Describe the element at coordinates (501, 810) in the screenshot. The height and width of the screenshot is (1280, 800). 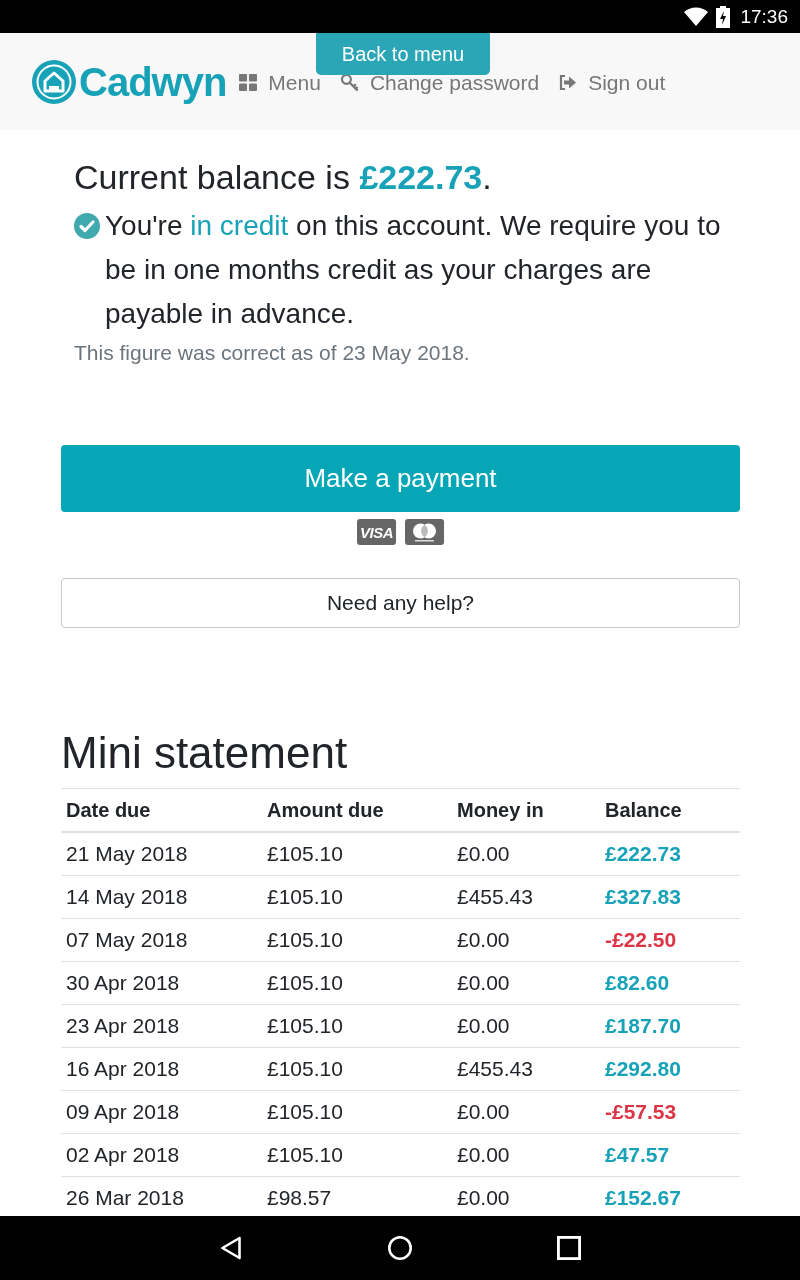
I see `column-header: Money in` at that location.